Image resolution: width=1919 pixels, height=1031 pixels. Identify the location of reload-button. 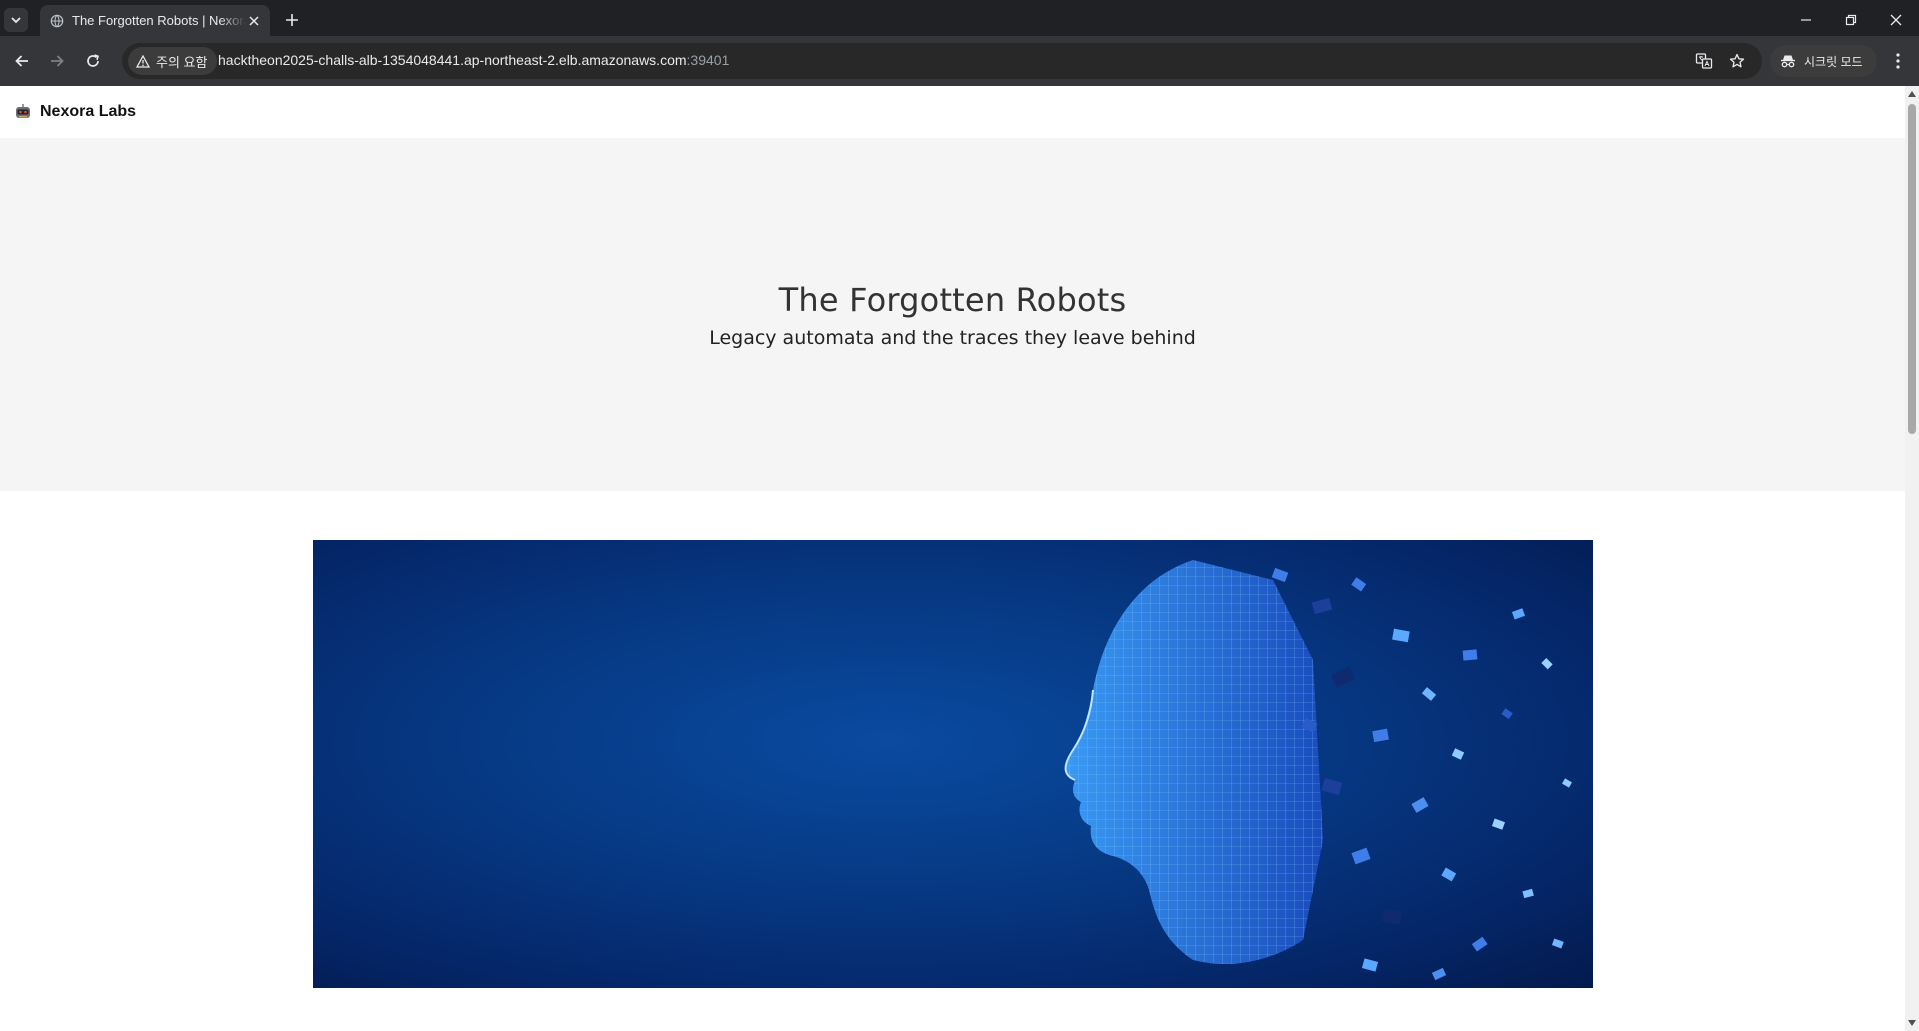
(93, 61).